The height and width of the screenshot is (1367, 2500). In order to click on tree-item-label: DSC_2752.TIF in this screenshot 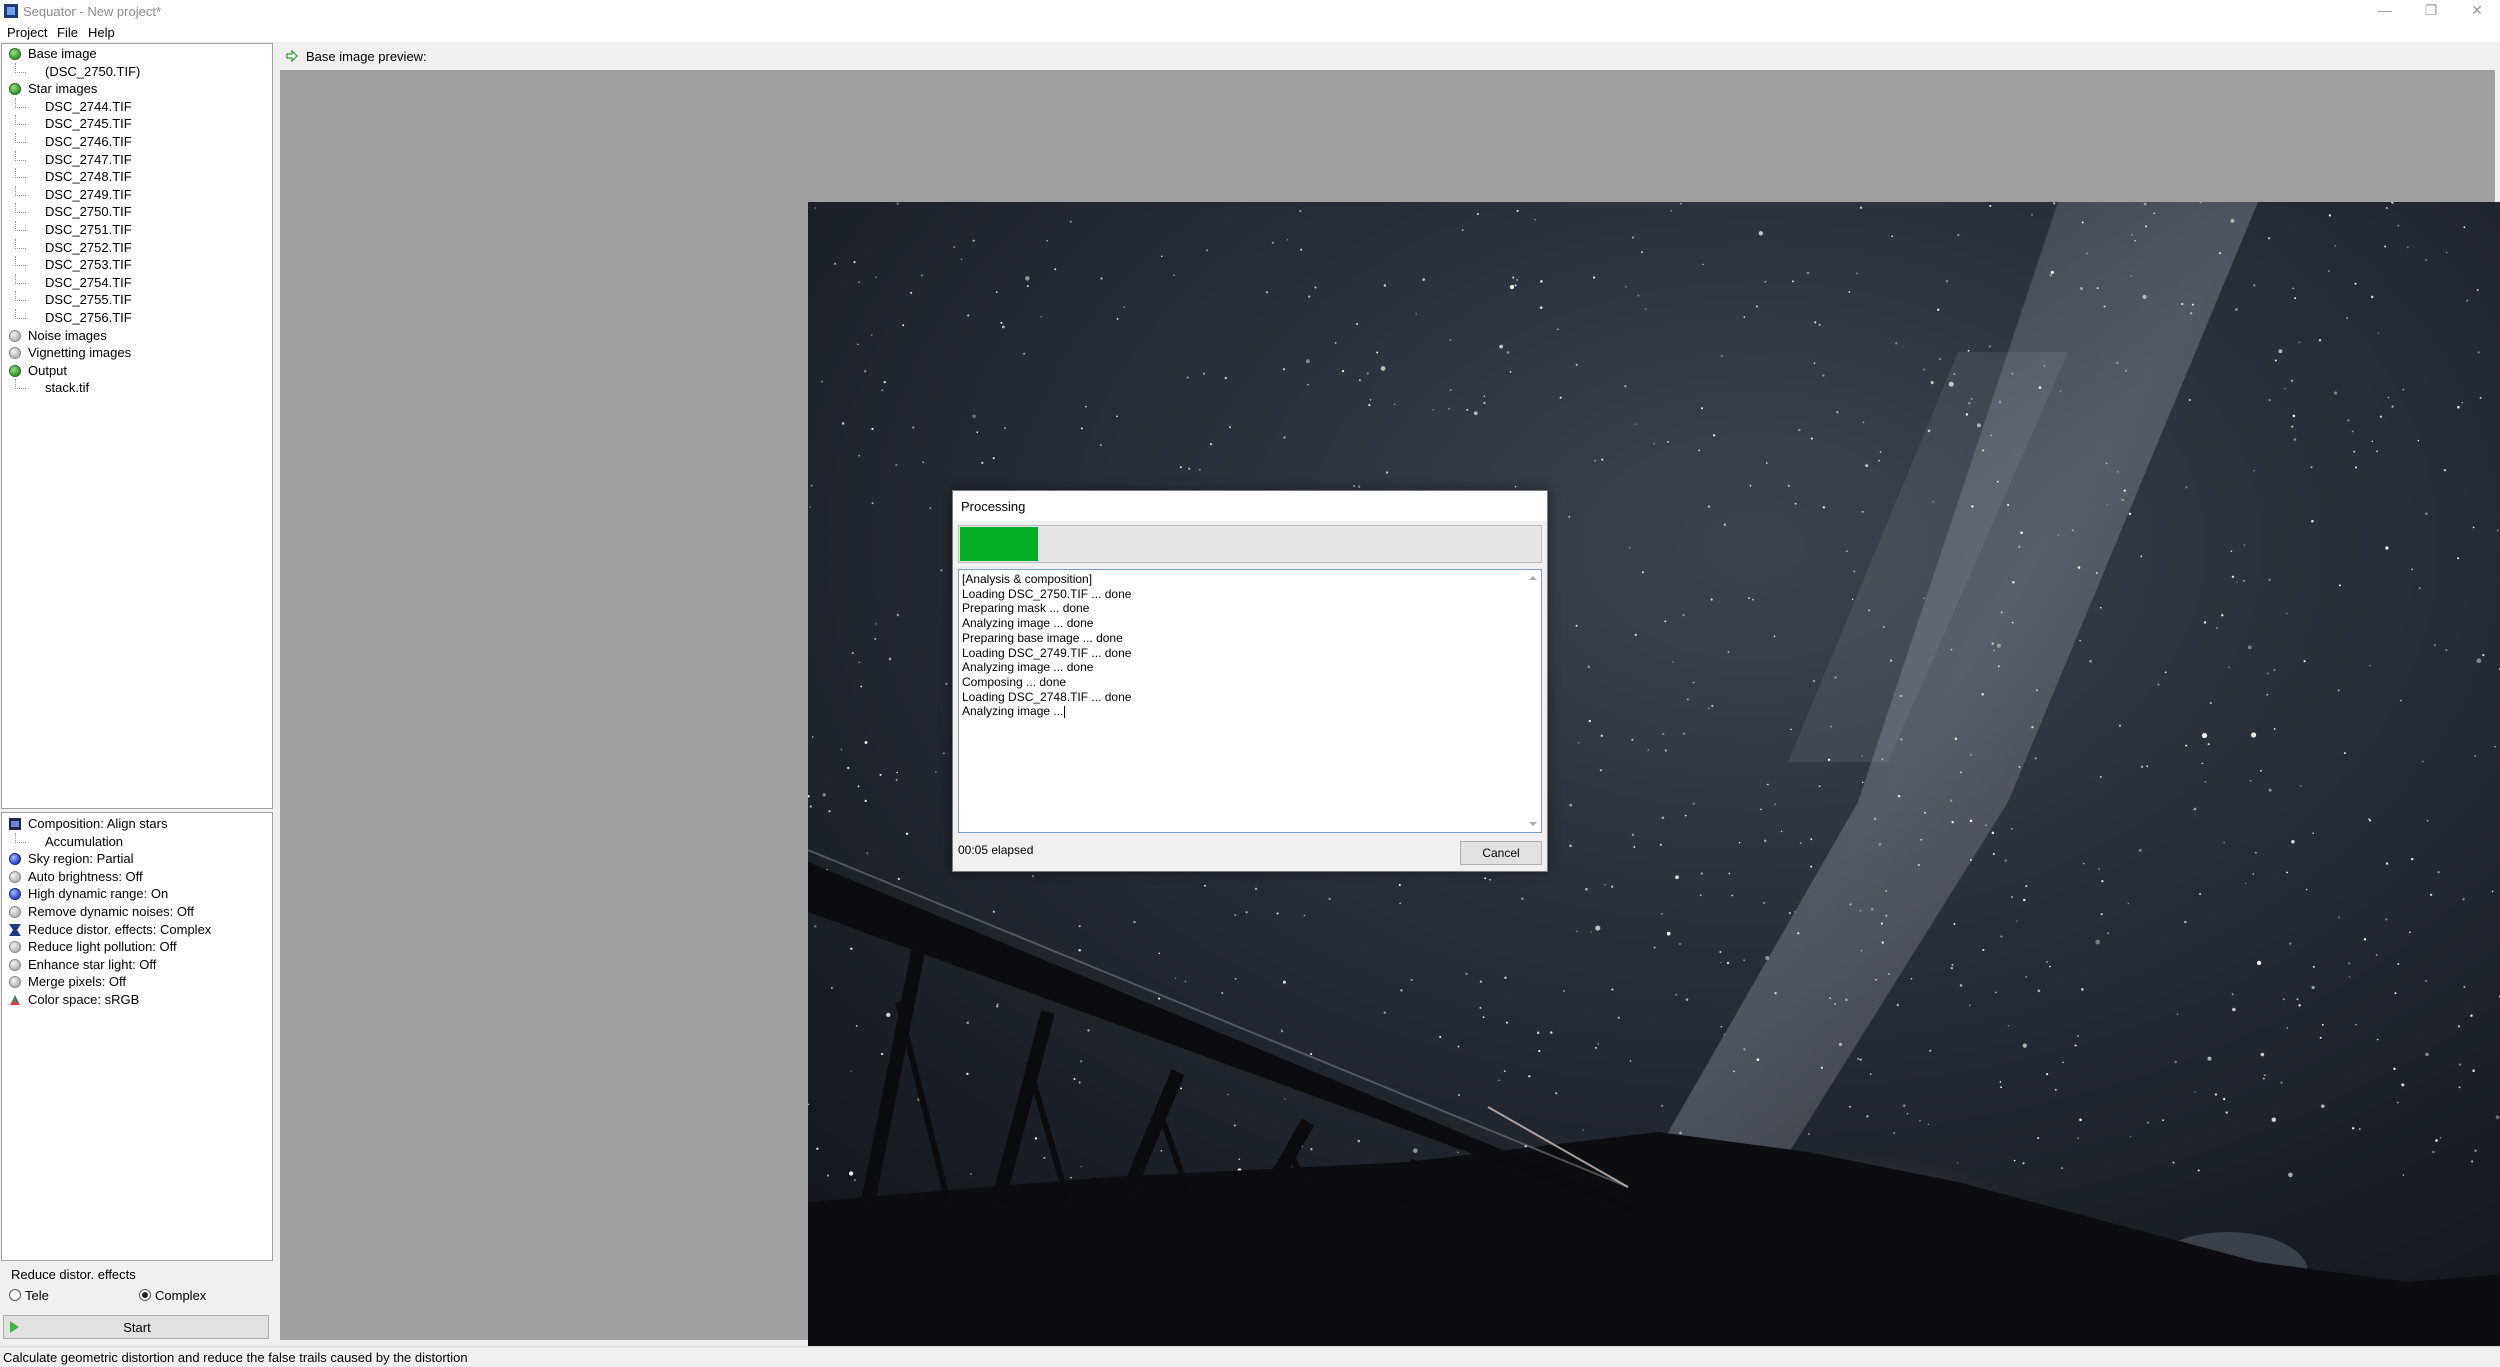, I will do `click(88, 247)`.